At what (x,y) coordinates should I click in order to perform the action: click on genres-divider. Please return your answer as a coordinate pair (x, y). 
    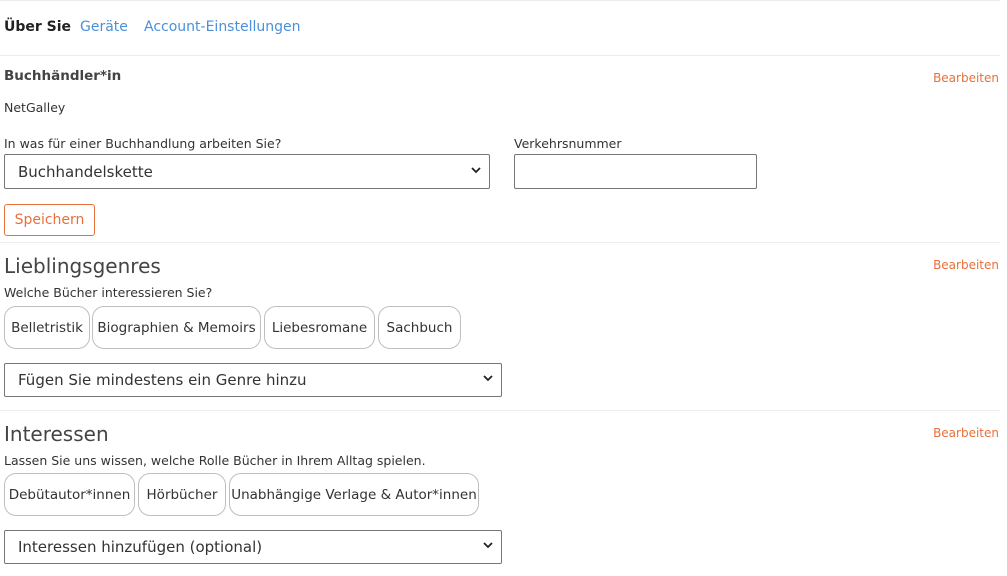
    Looking at the image, I should click on (500, 410).